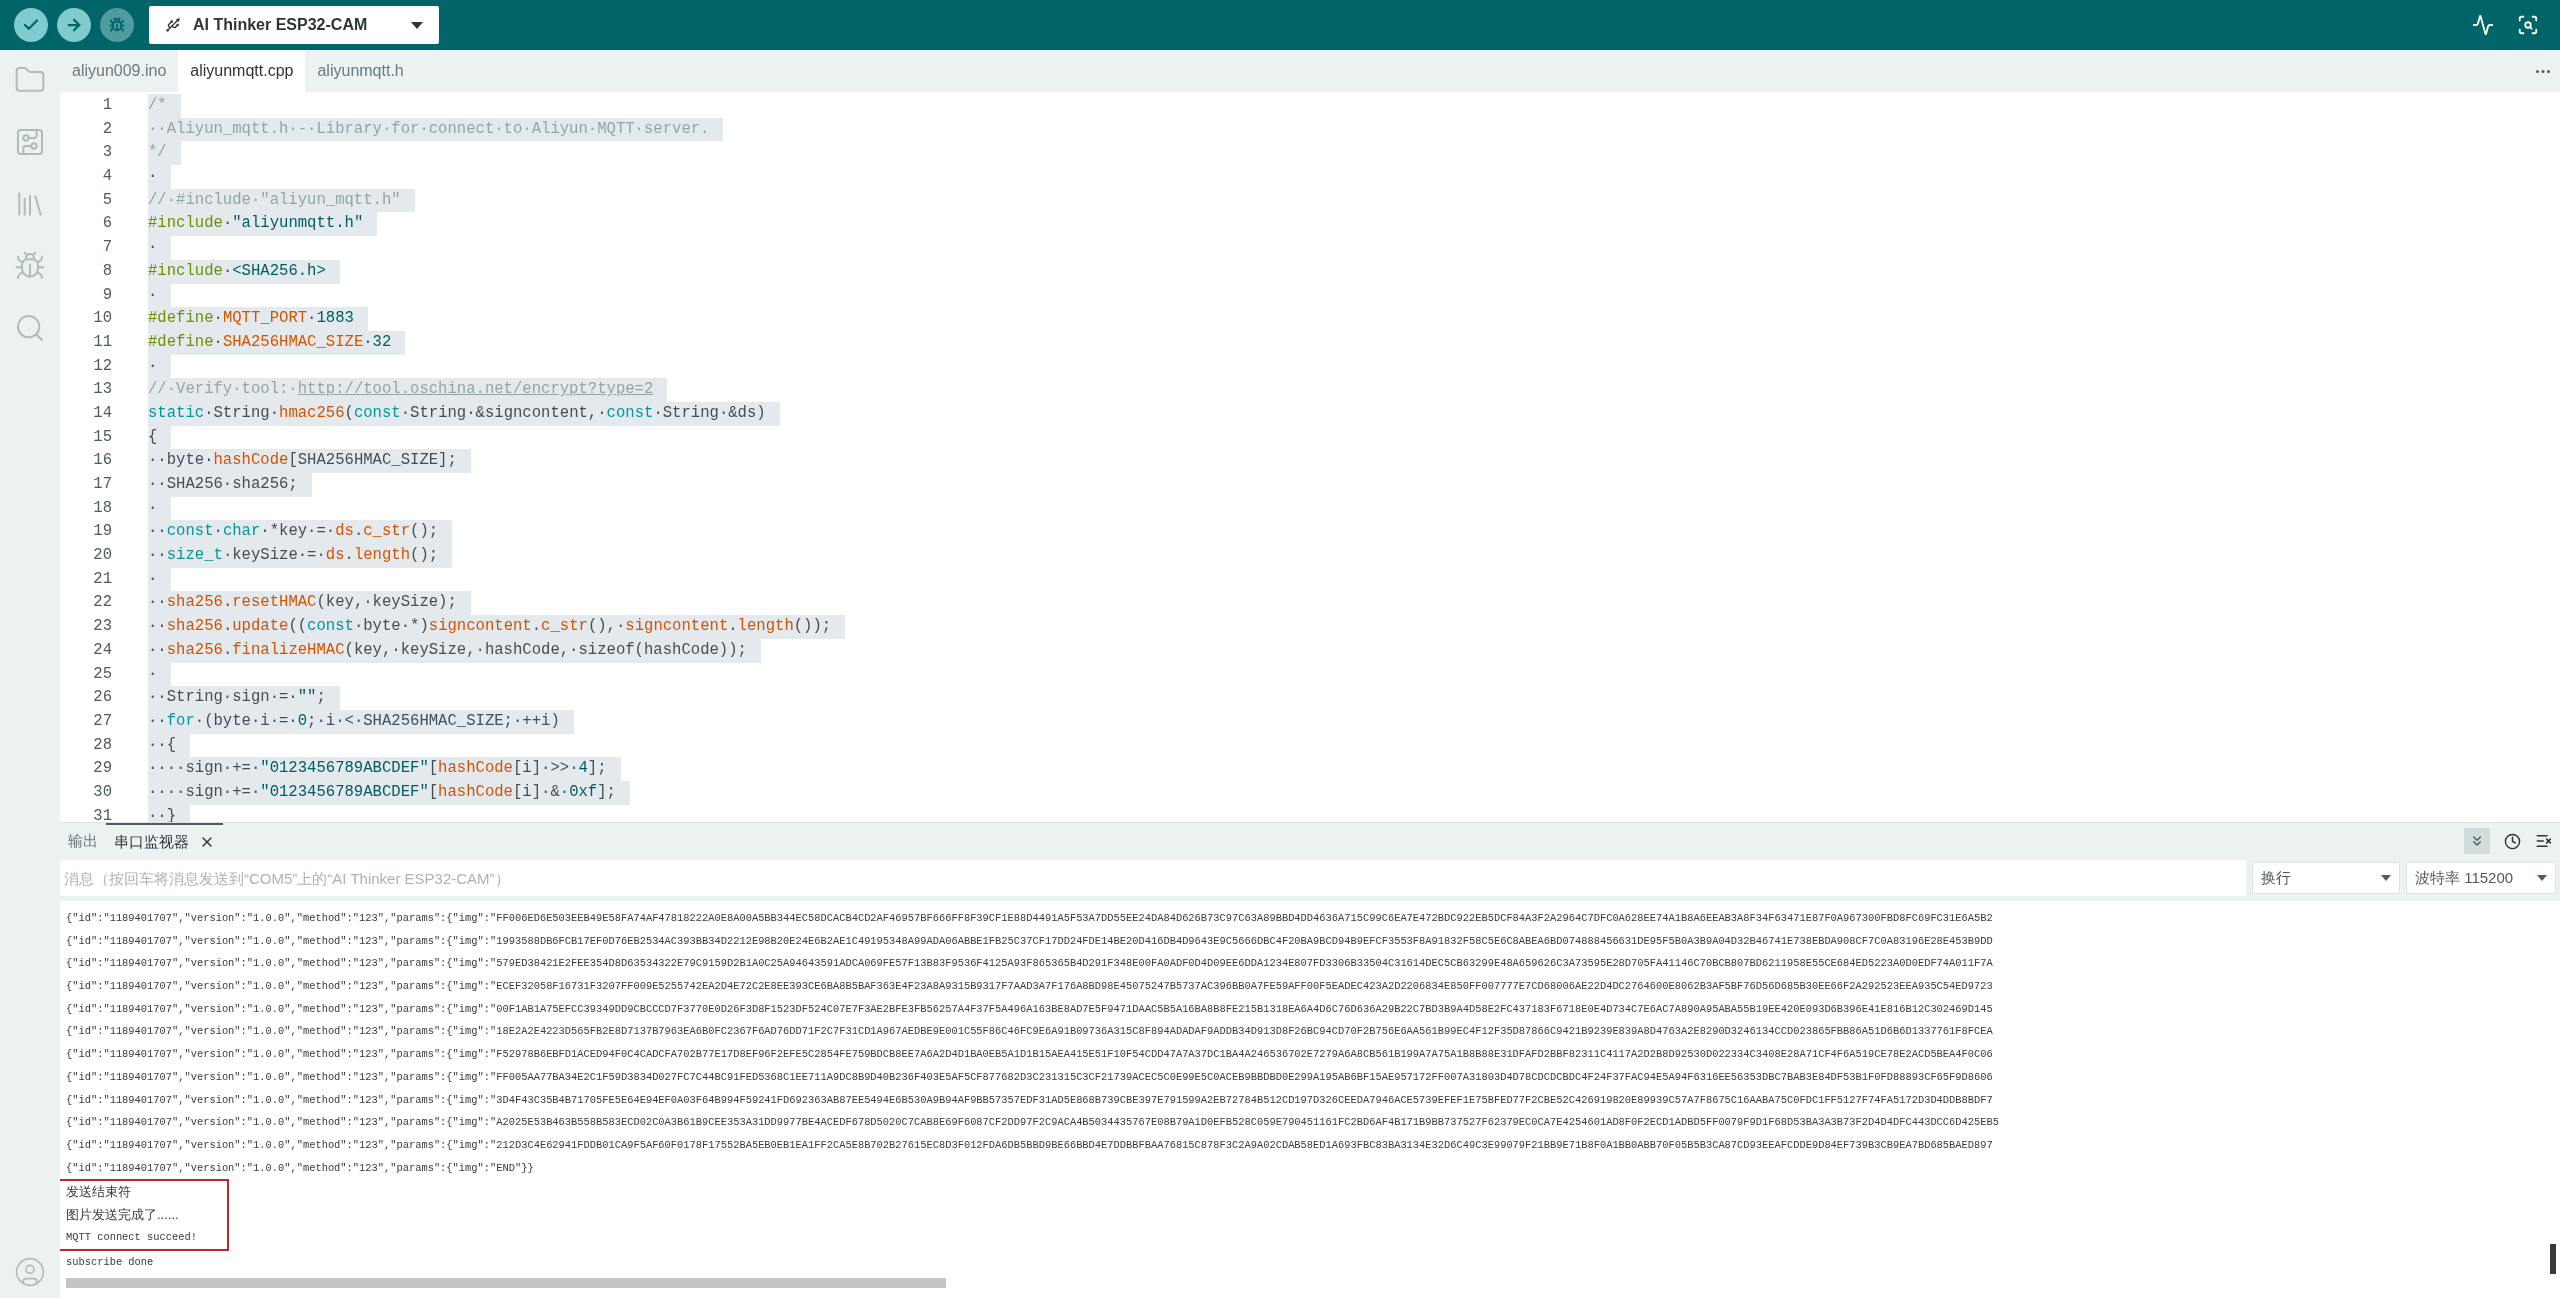 The height and width of the screenshot is (1298, 2560). I want to click on clock-icon, so click(2512, 841).